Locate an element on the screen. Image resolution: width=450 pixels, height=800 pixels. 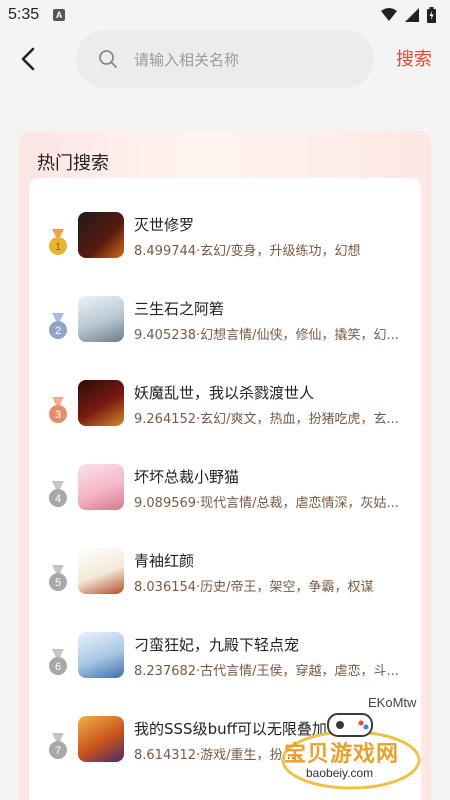
watermark-logo: 宝贝游戏网 baobeiy.com is located at coordinates (351, 751).